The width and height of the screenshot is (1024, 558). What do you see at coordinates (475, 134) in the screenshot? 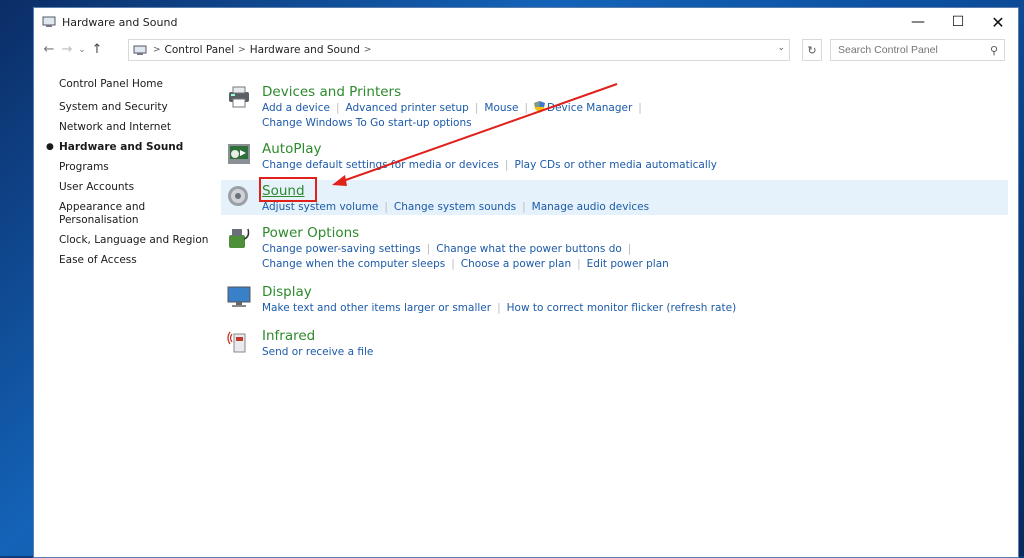
I see `arrow-annotation-icon` at bounding box center [475, 134].